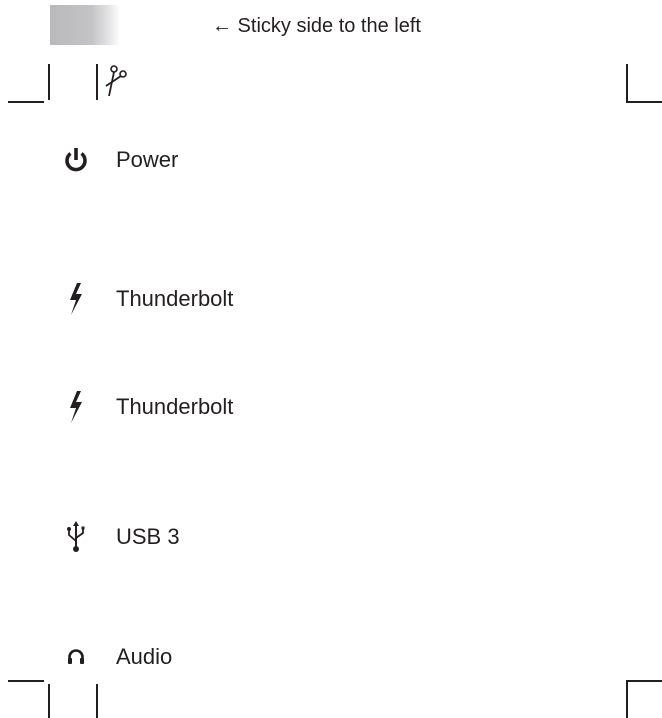 The image size is (662, 718). Describe the element at coordinates (627, 699) in the screenshot. I see `crop-mark-bottom-right-vertical` at that location.